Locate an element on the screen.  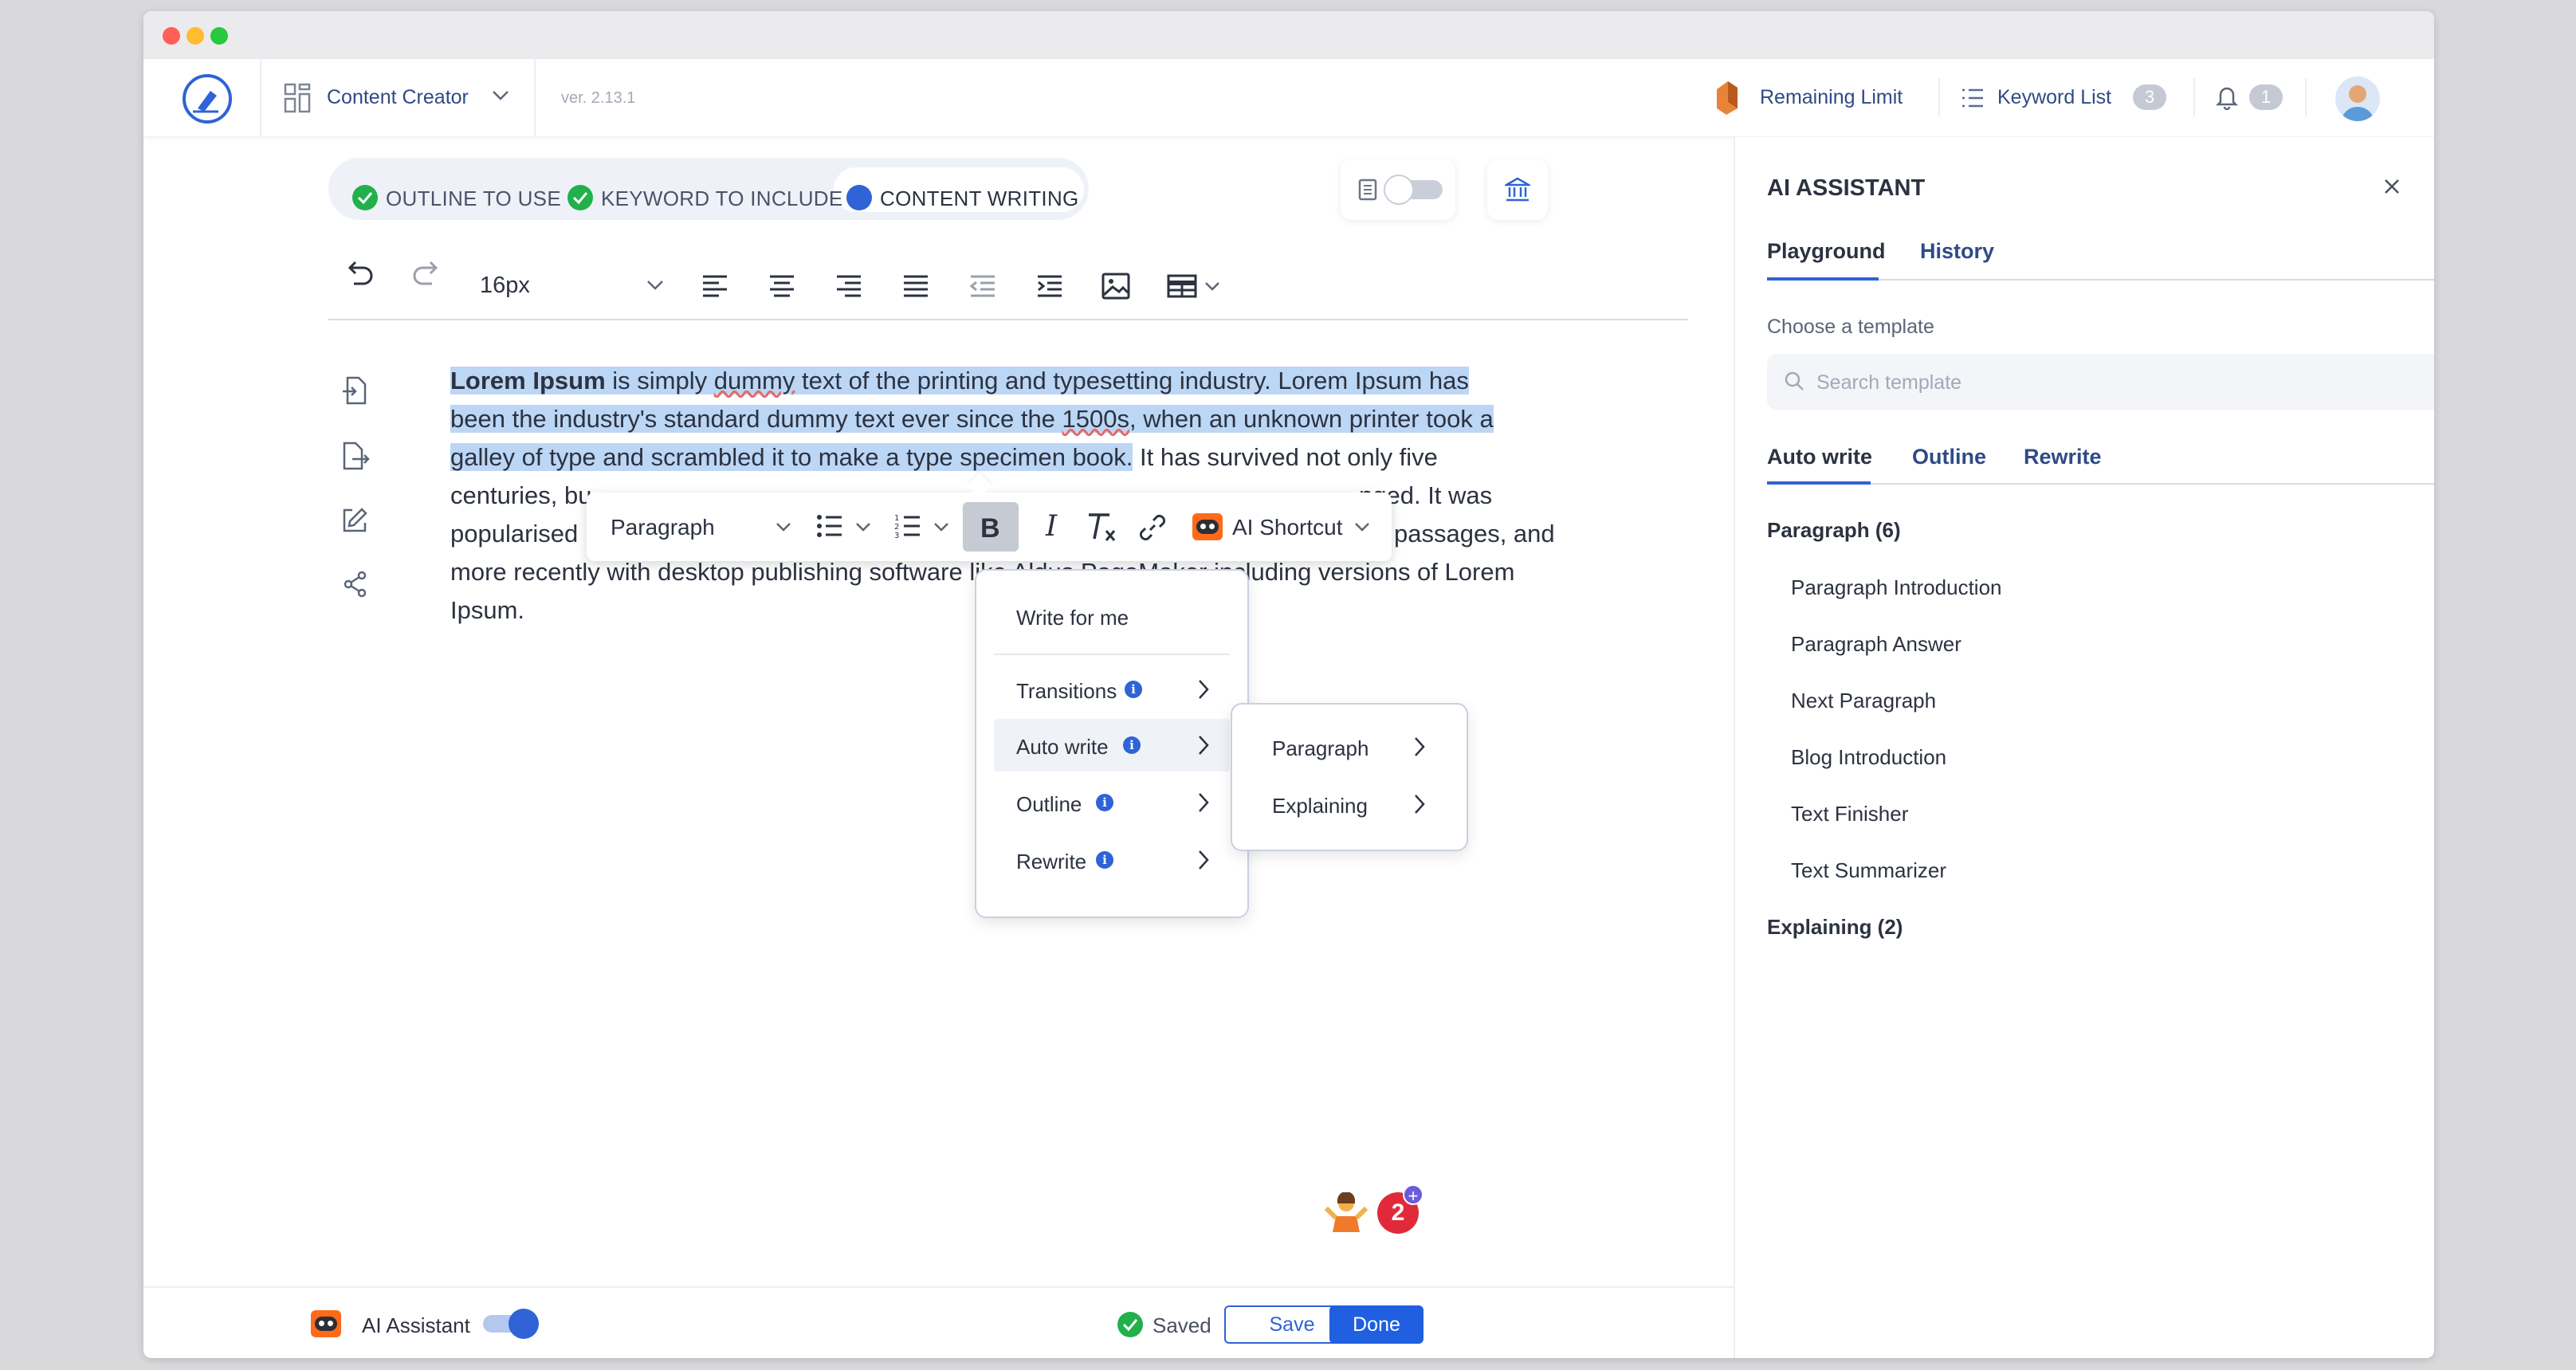
active-step-dot-icon is located at coordinates (859, 197).